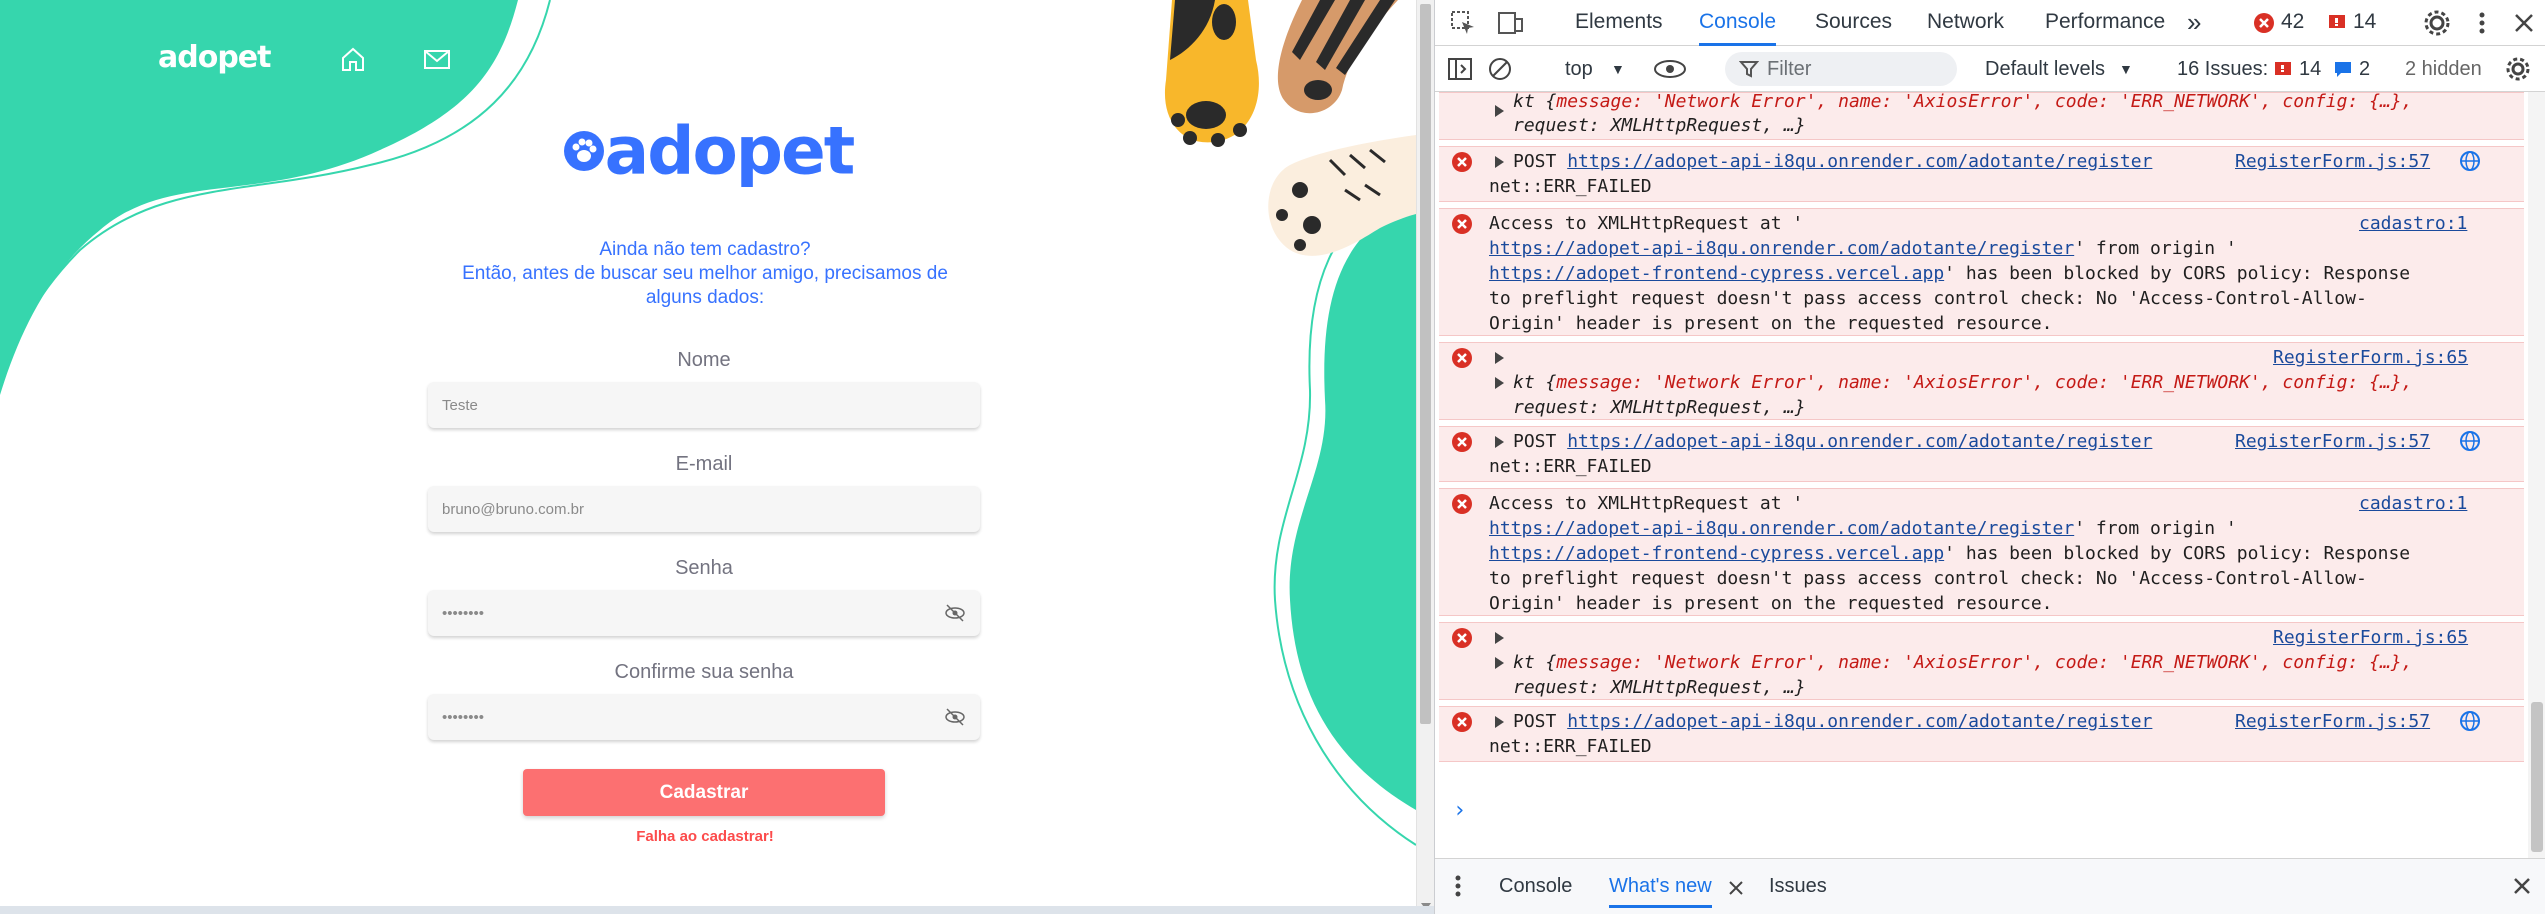 The image size is (2545, 914). Describe the element at coordinates (1510, 23) in the screenshot. I see `device-toolbar-icon` at that location.